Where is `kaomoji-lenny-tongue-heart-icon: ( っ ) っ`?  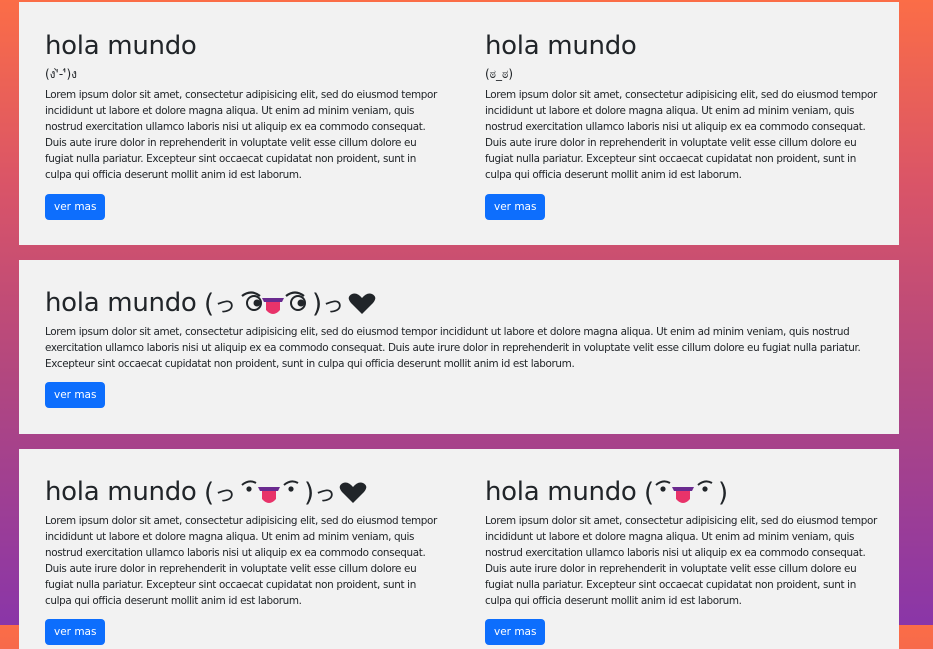 kaomoji-lenny-tongue-heart-icon: ( っ ) っ is located at coordinates (292, 493).